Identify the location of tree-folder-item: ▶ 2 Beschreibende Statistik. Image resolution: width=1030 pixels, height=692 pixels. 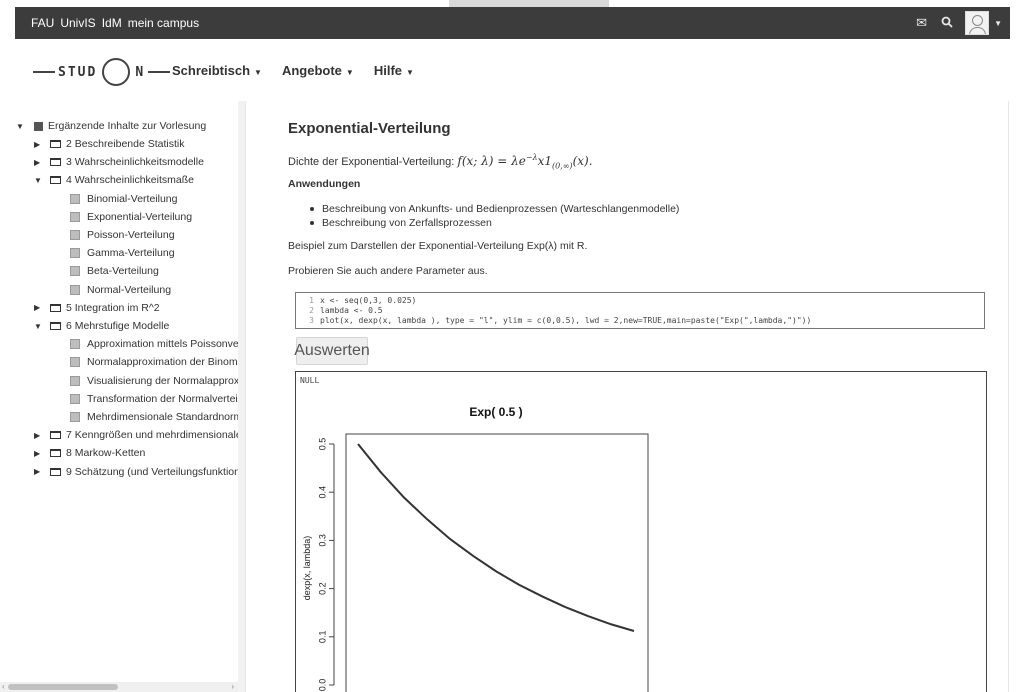
(109, 144).